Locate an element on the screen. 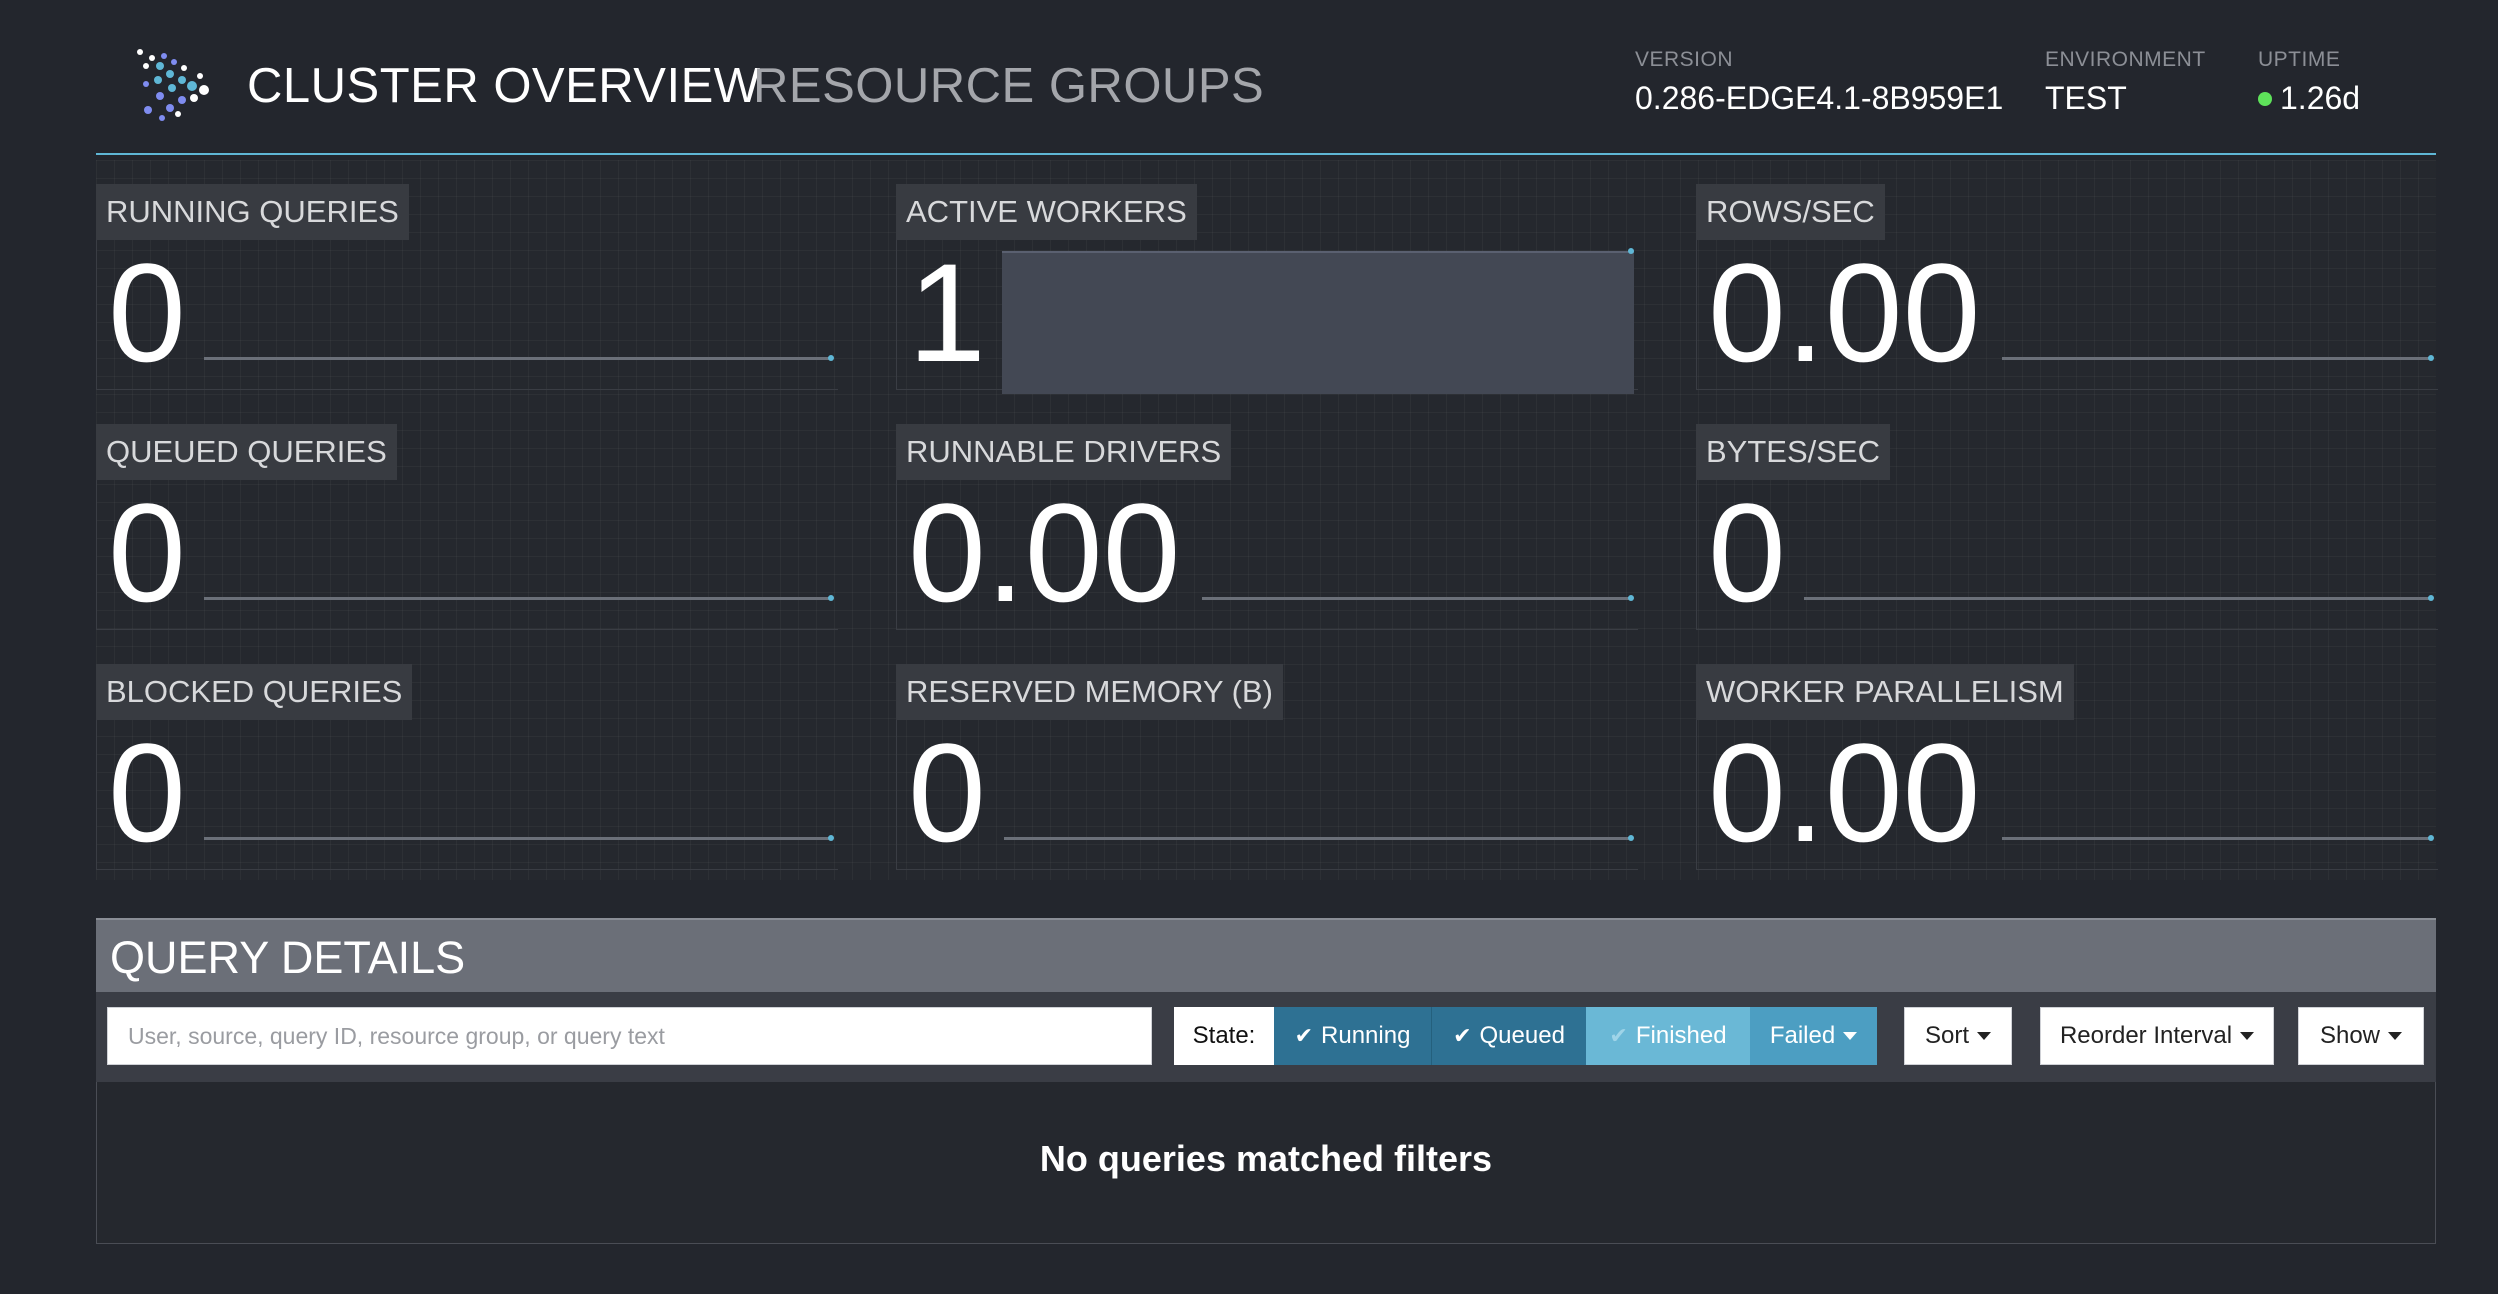 The image size is (2498, 1294). stat-tile-running-queries: RUNNING QUERIES 0 is located at coordinates (467, 275).